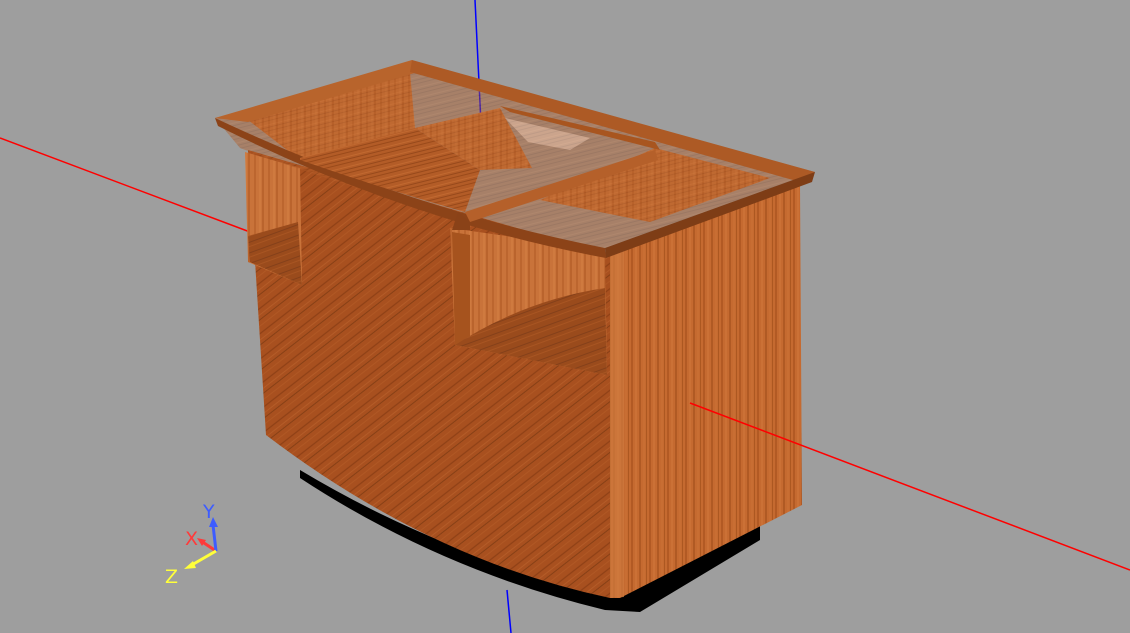 The height and width of the screenshot is (633, 1130). I want to click on scene-x-axis-left, so click(125, 185).